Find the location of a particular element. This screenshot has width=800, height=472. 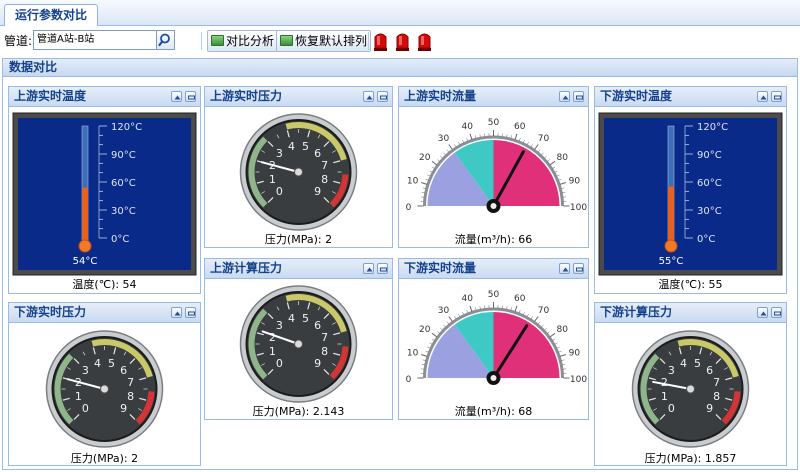

pipeline-combo: 管道A站-B站 is located at coordinates (95, 40).